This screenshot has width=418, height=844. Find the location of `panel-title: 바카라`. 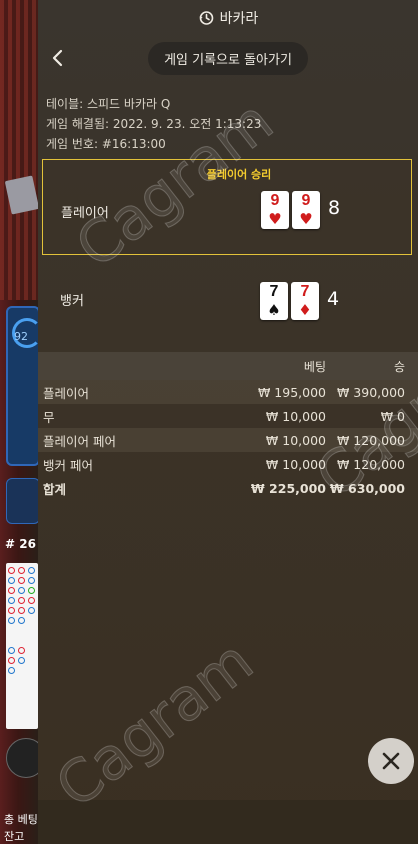

panel-title: 바카라 is located at coordinates (239, 19).